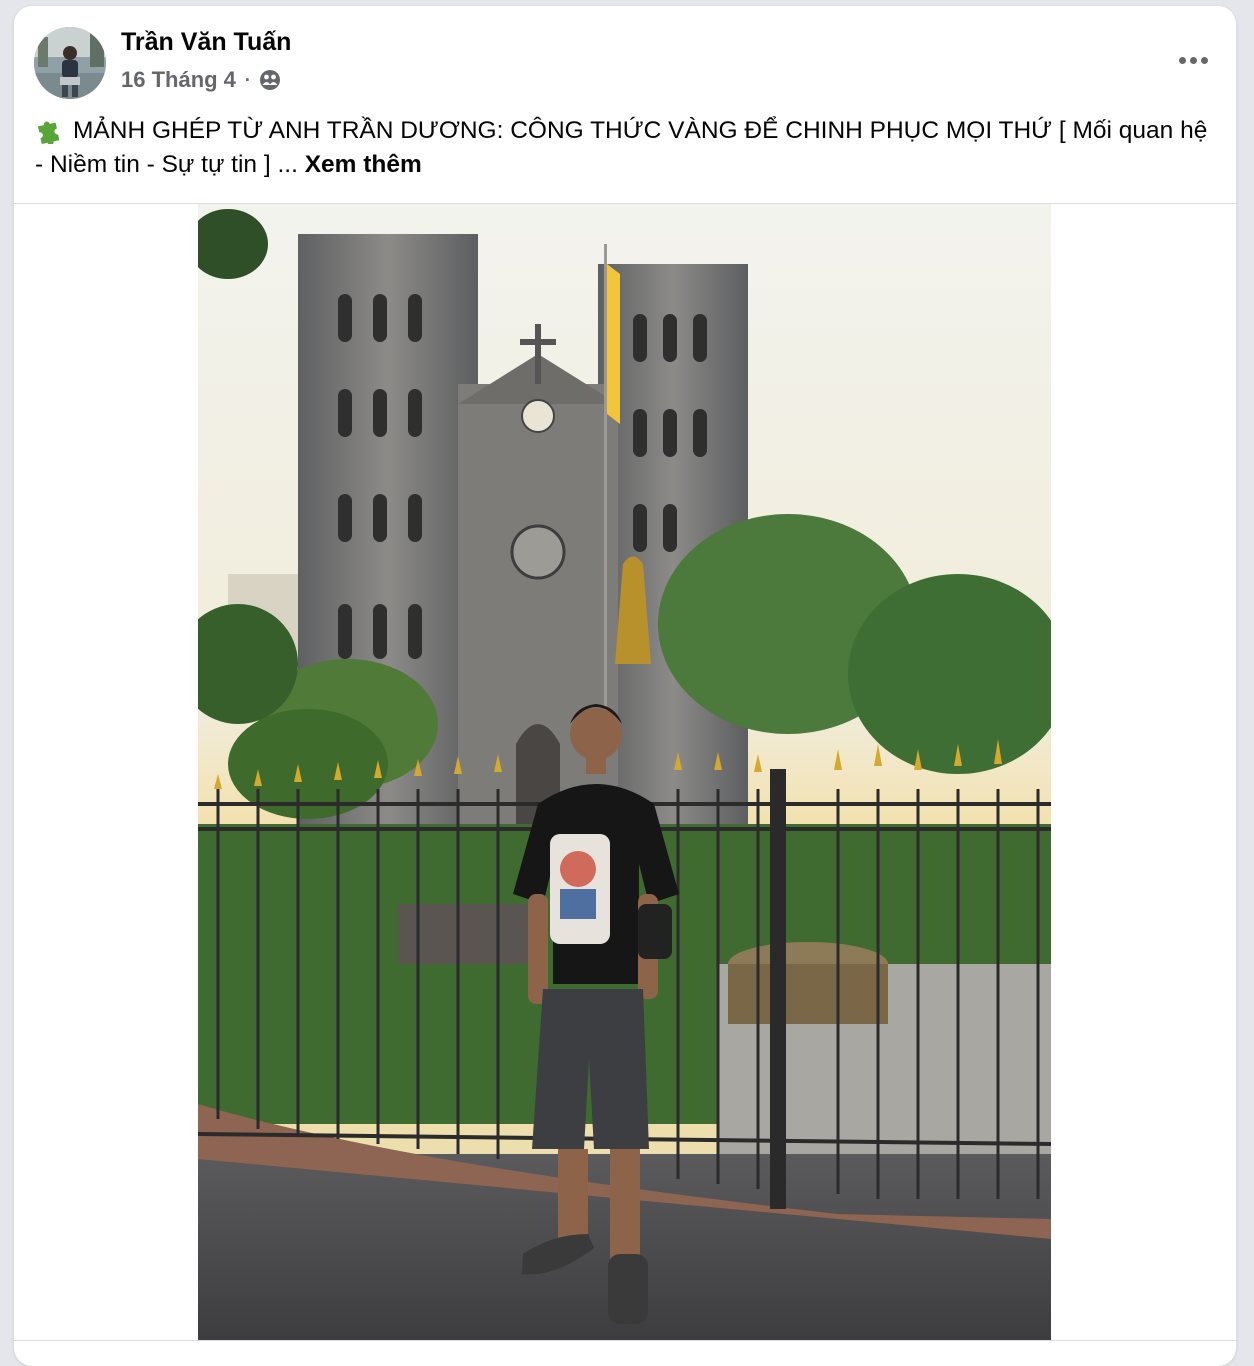 This screenshot has height=1366, width=1254. I want to click on author-name: Trần Văn Tuấn, so click(206, 42).